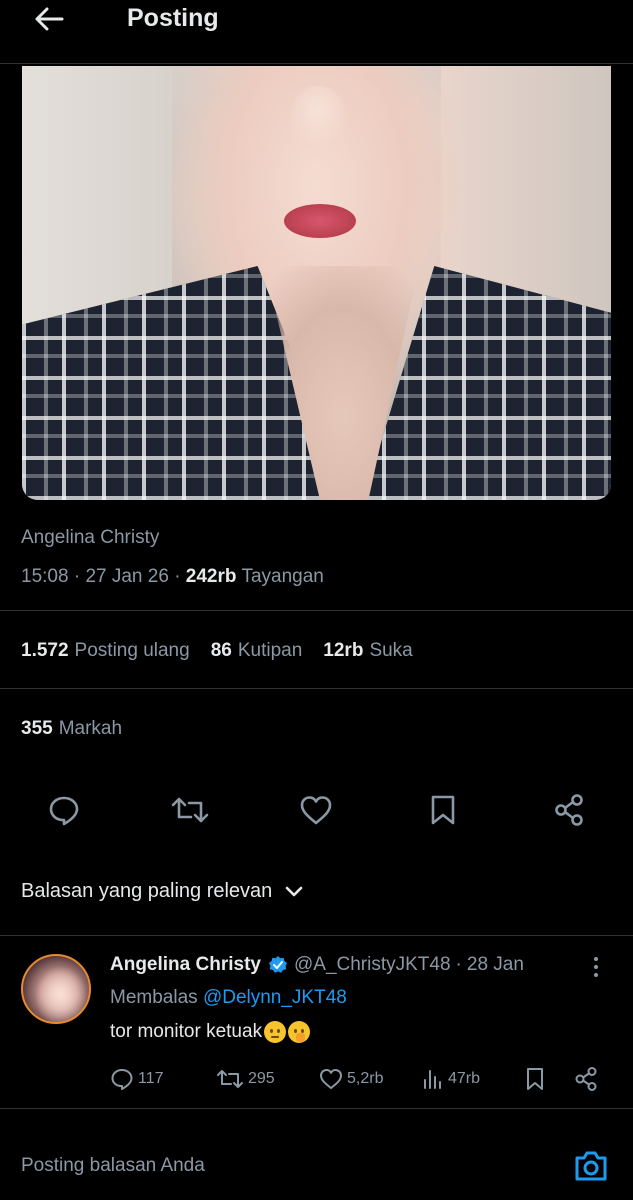  Describe the element at coordinates (257, 651) in the screenshot. I see `quotes-stat: 86 Kutipan` at that location.